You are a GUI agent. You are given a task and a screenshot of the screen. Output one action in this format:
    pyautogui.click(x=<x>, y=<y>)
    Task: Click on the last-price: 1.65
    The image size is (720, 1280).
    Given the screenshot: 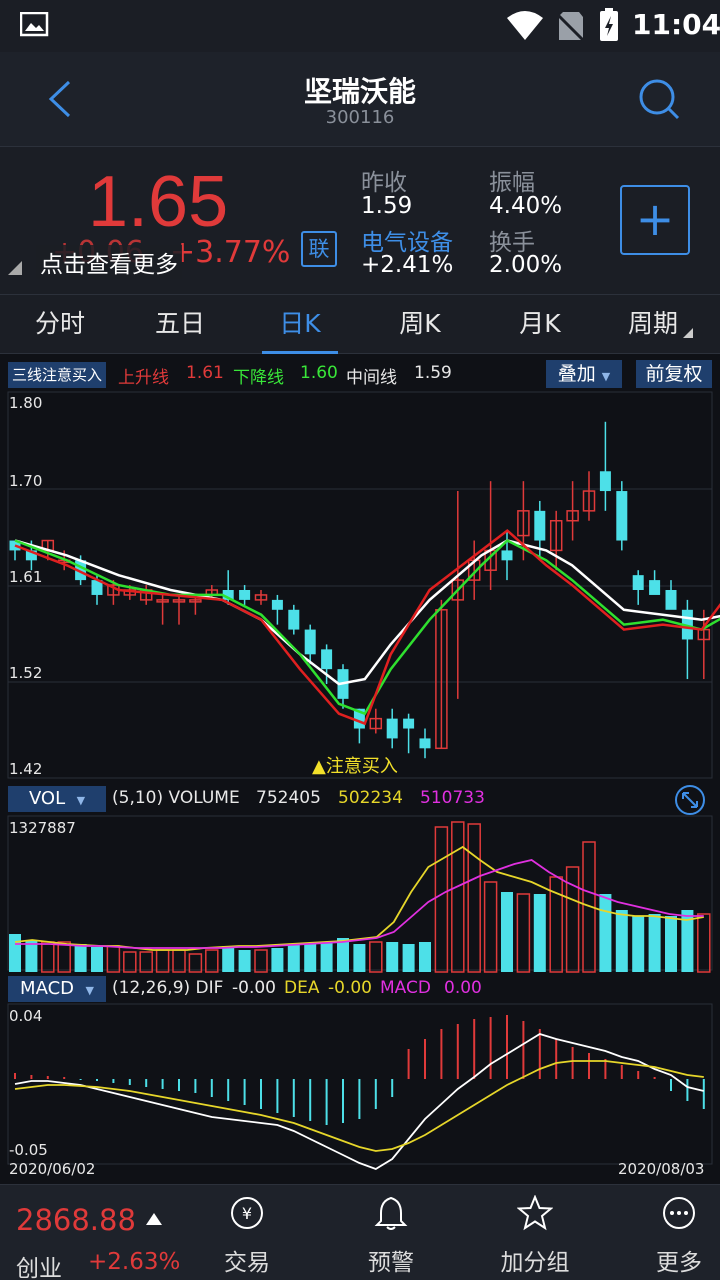 What is the action you would take?
    pyautogui.click(x=158, y=202)
    